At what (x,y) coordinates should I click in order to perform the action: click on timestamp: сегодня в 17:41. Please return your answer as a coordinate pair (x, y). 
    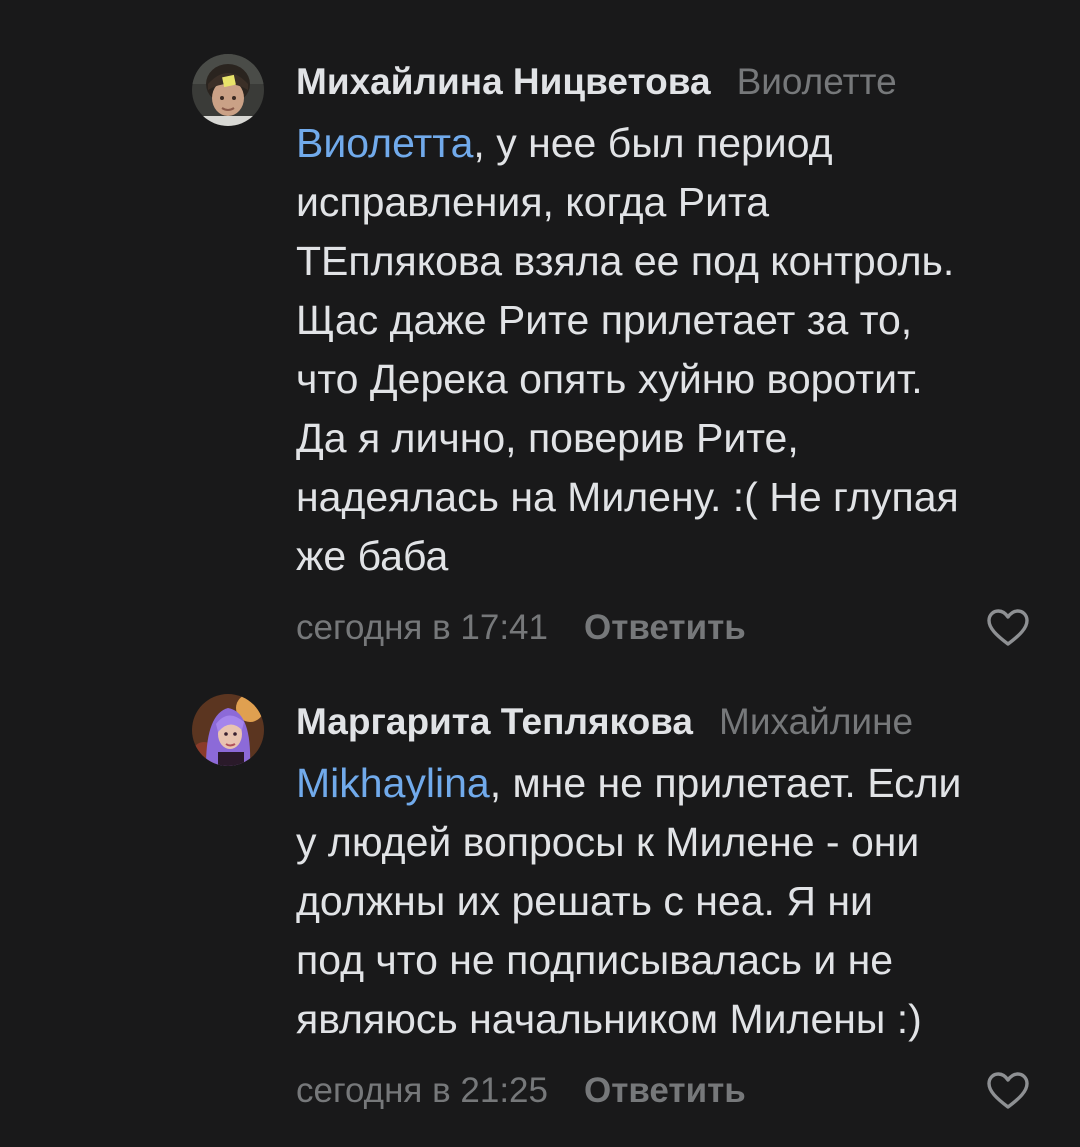
    Looking at the image, I should click on (422, 627).